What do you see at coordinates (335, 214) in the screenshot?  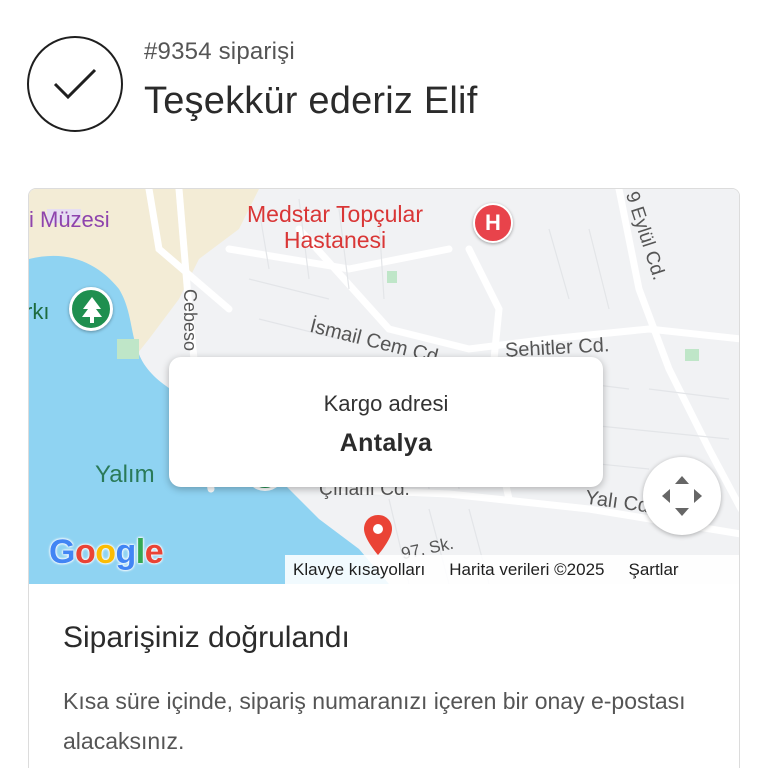 I see `hospital-name-line1: Medstar Topçular` at bounding box center [335, 214].